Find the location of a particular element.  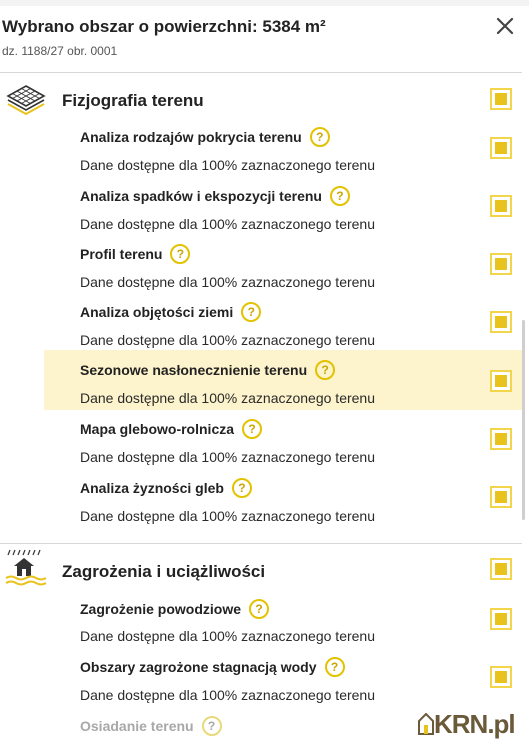

item-title: Analiza żyzności gleb? is located at coordinates (166, 488).